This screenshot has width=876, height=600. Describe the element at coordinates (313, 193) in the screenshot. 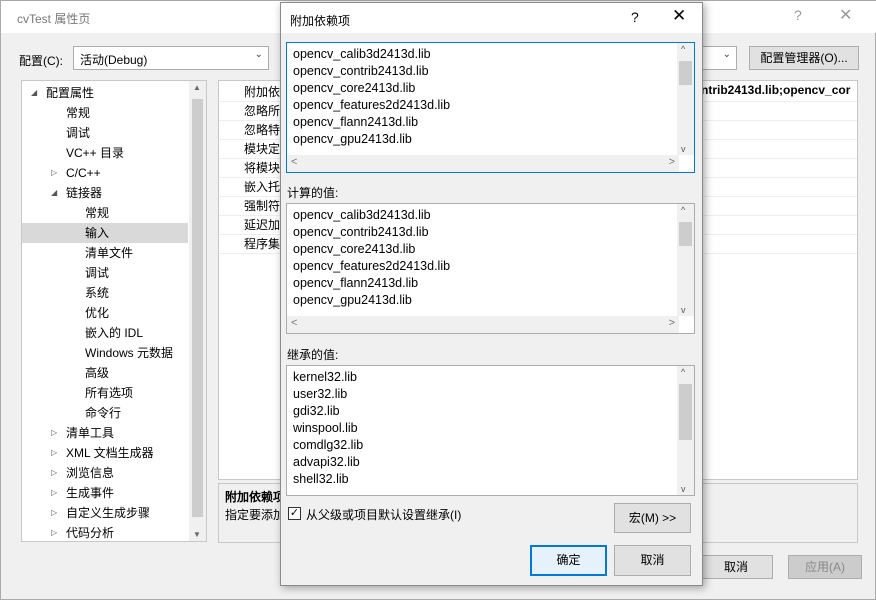

I see `calculated-values-label: 计算的值:` at that location.